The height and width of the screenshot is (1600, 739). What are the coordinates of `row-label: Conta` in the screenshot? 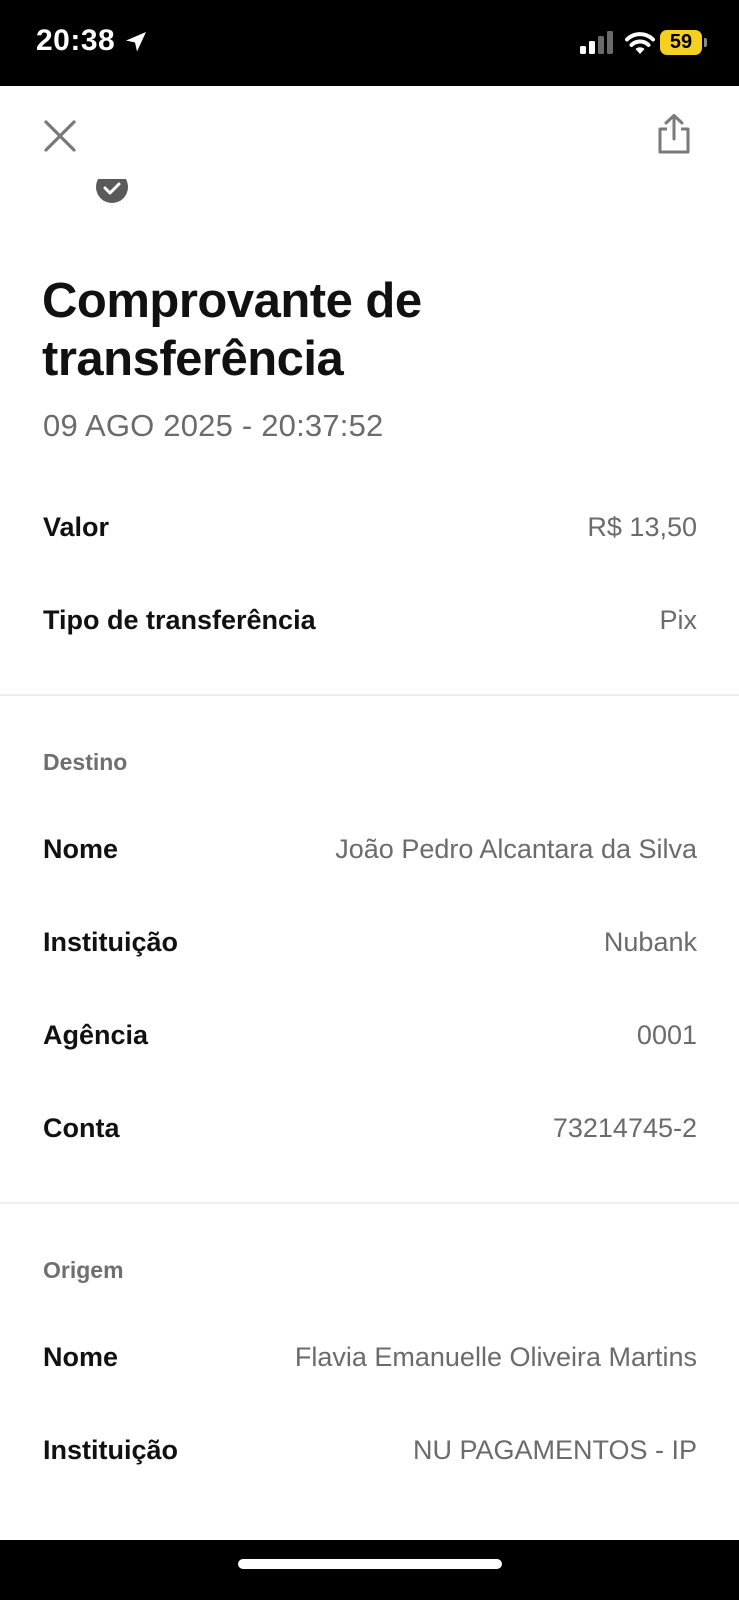 It's located at (81, 1127).